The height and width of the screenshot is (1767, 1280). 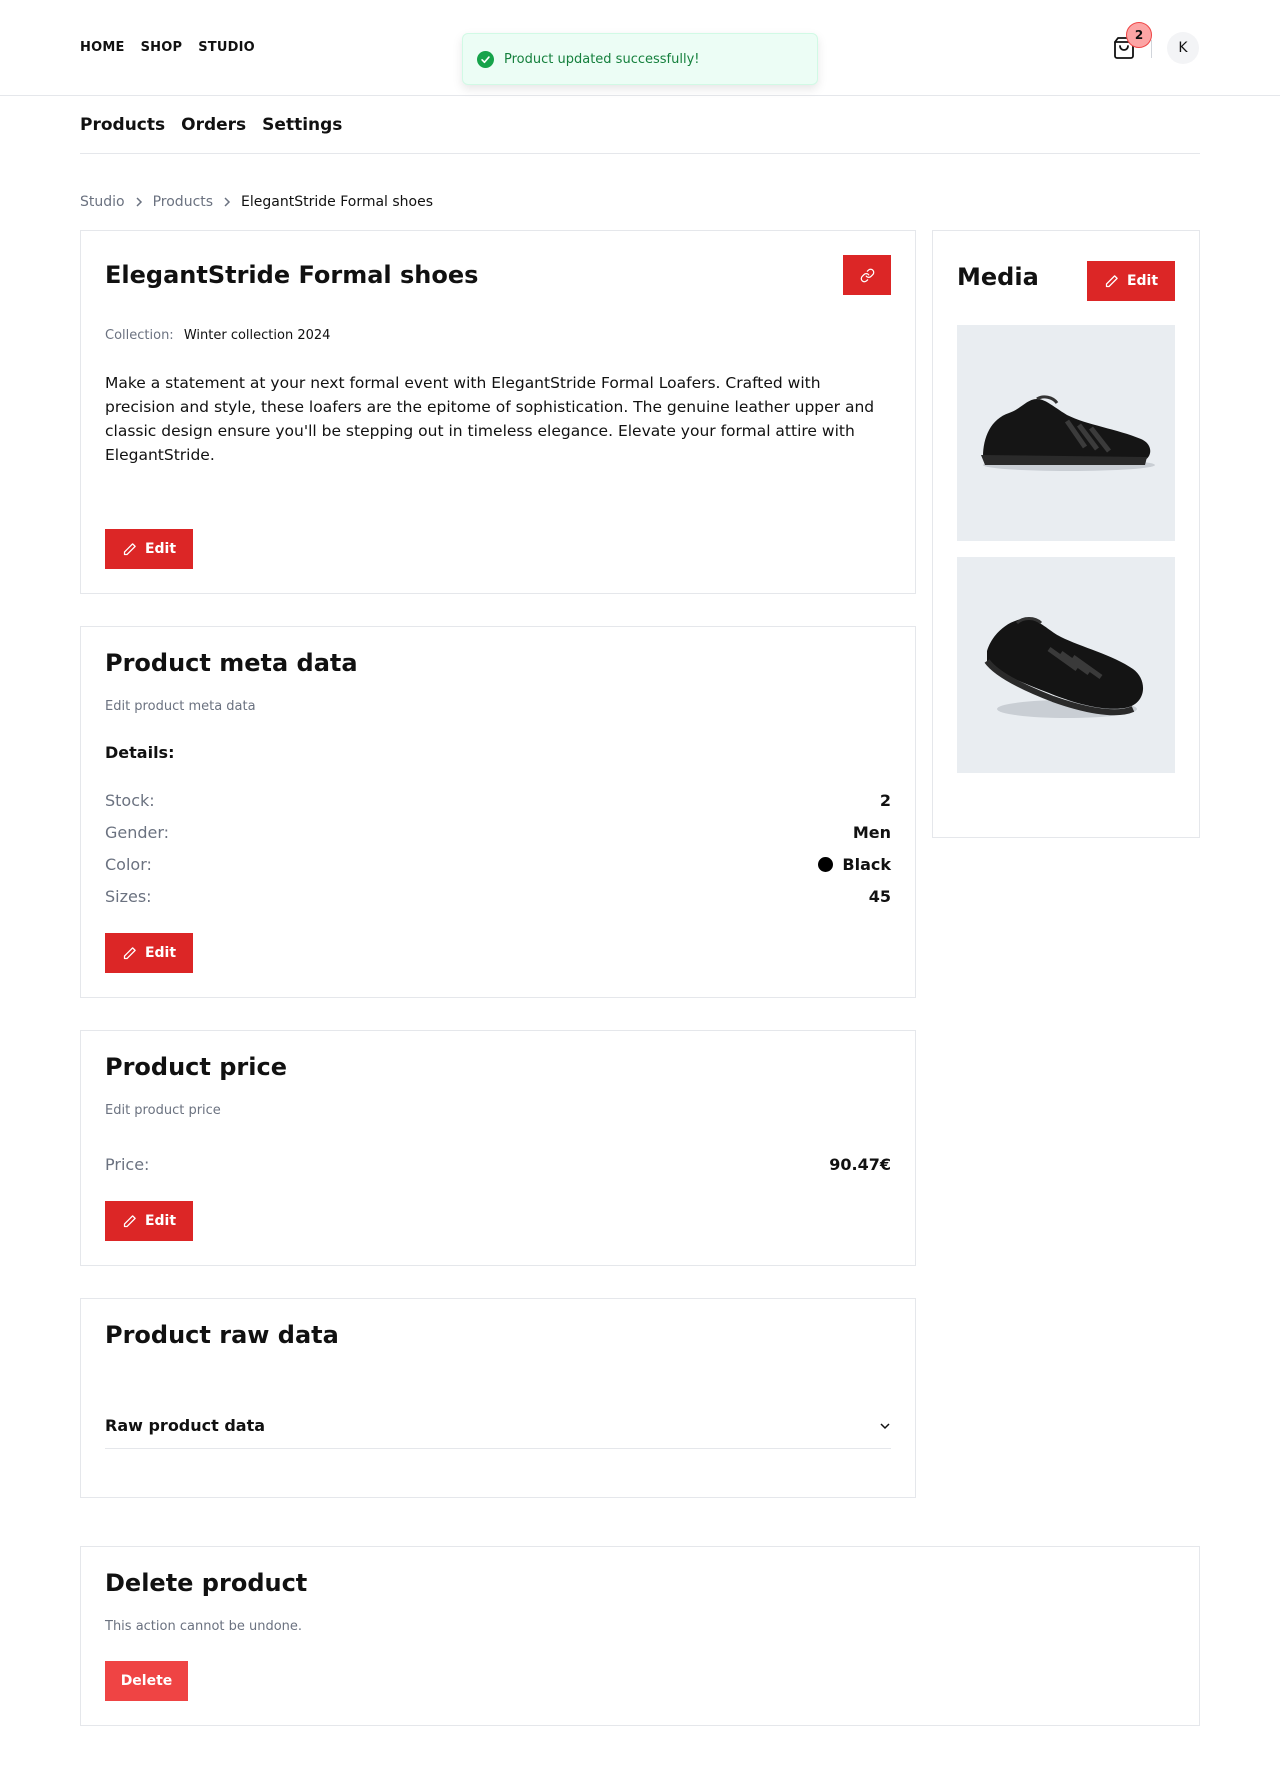 What do you see at coordinates (163, 1110) in the screenshot?
I see `price-subtitle: Edit product price` at bounding box center [163, 1110].